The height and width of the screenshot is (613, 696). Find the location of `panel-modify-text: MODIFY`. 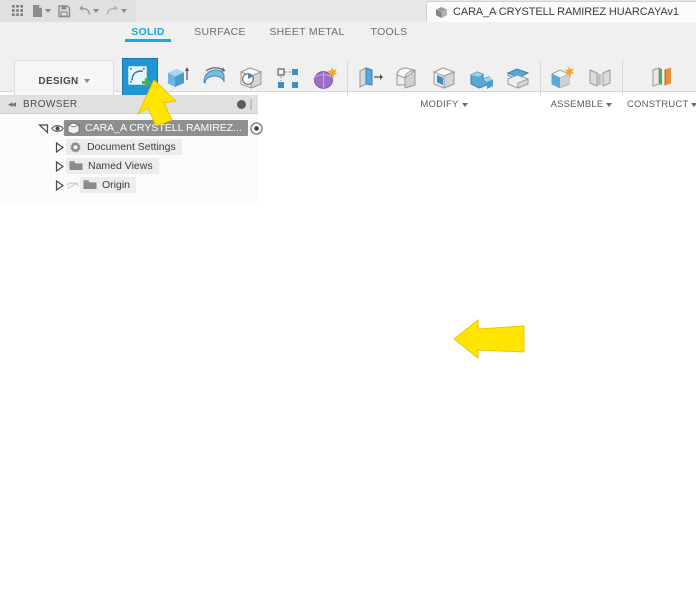

panel-modify-text: MODIFY is located at coordinates (439, 104).